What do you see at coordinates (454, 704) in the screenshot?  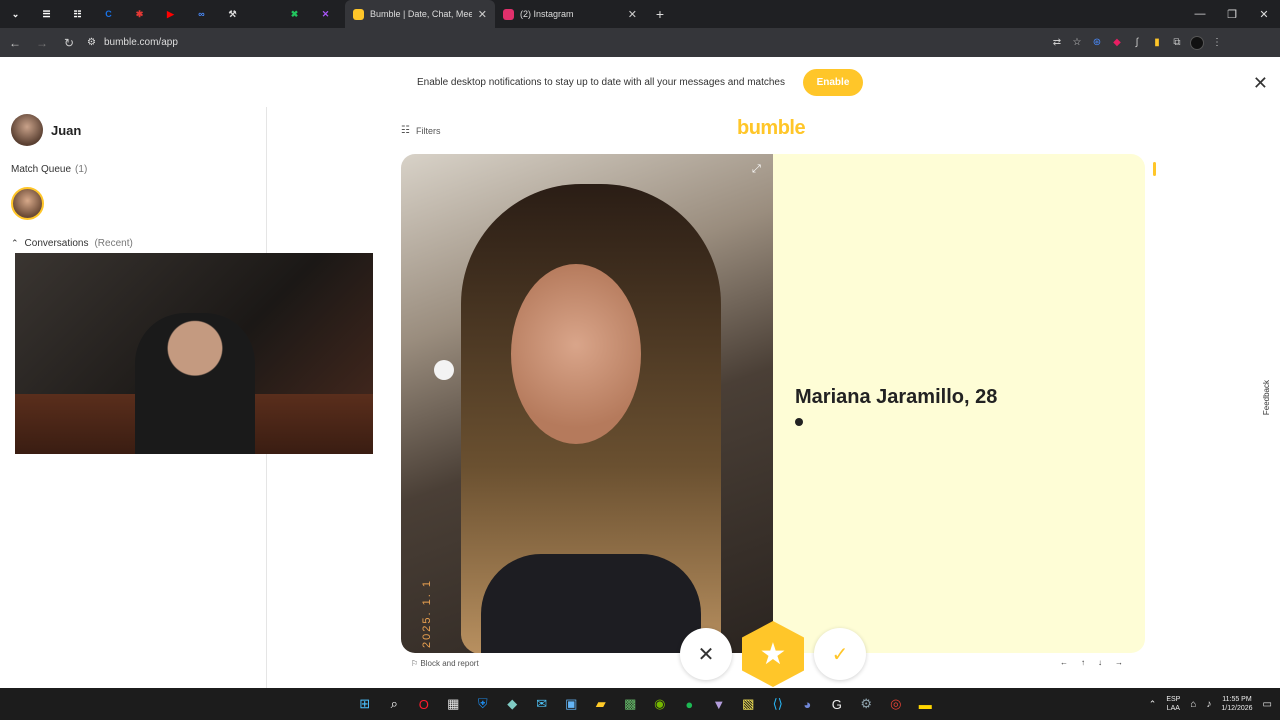 I see `photos-icon: ▦` at bounding box center [454, 704].